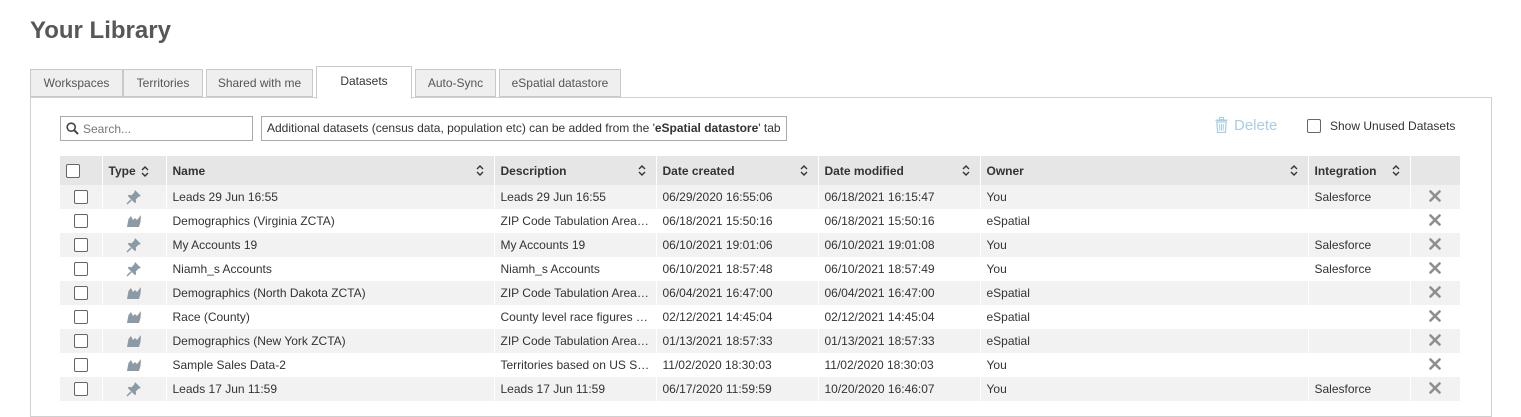  What do you see at coordinates (455, 83) in the screenshot?
I see `tab-auto-sync: Auto-Sync` at bounding box center [455, 83].